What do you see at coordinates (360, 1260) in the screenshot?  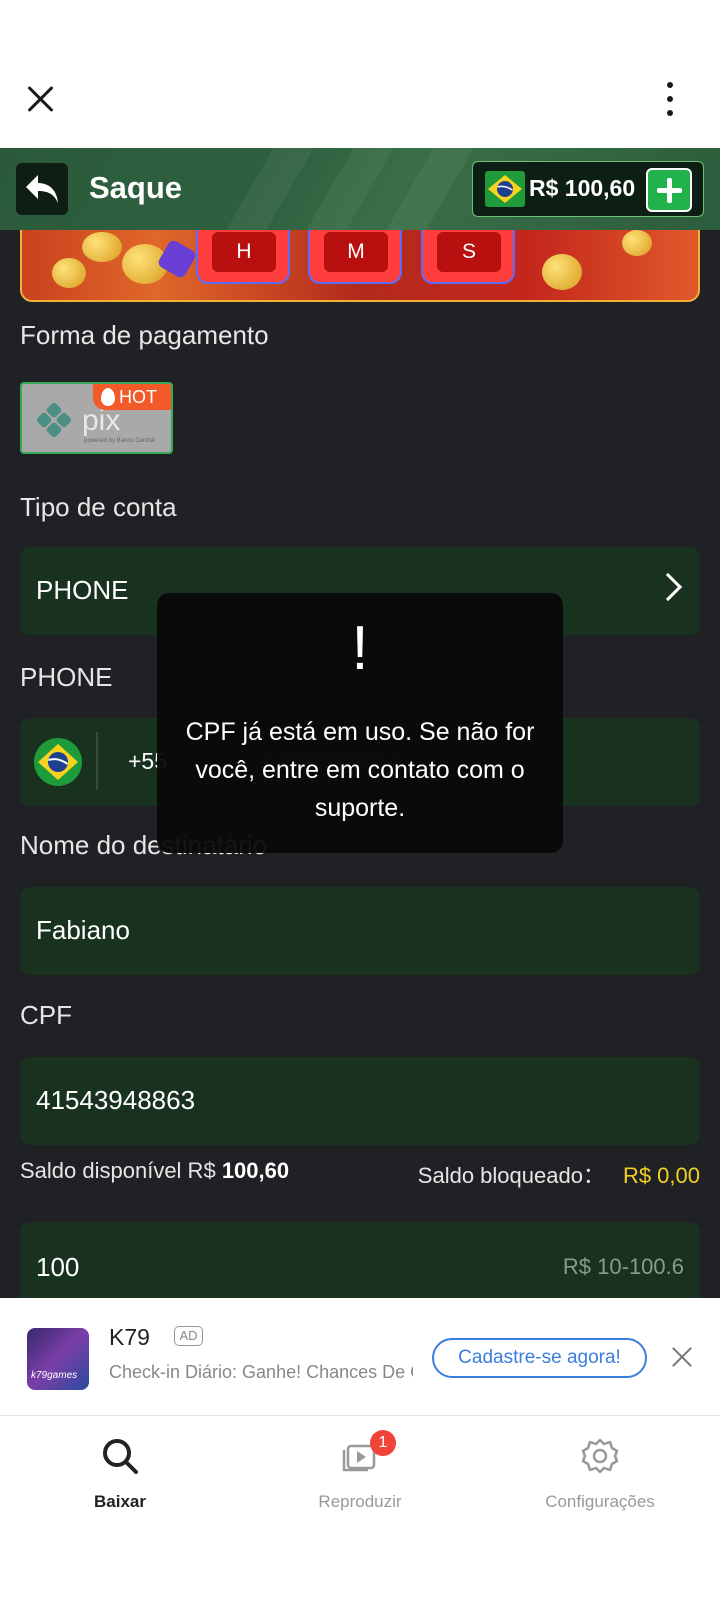 I see `amount-field: 100 R$ 10-100.6` at bounding box center [360, 1260].